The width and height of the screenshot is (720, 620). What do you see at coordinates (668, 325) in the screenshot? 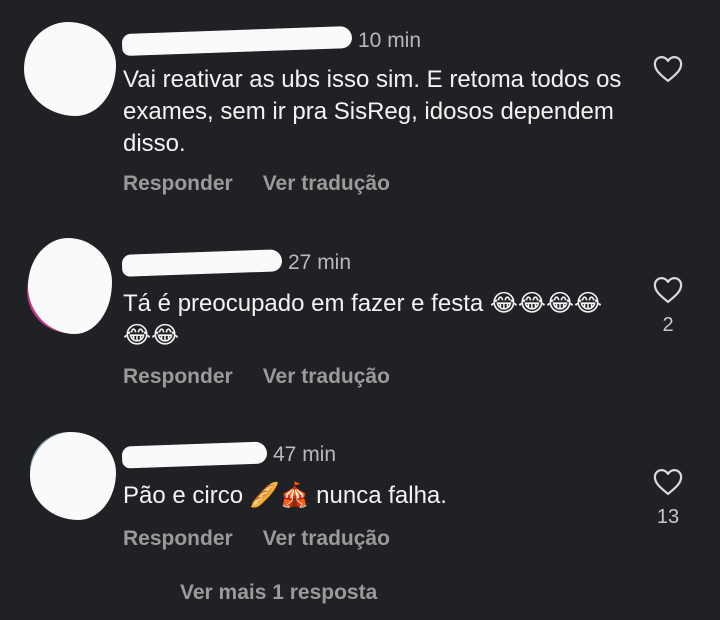
I see `like-count: 2` at bounding box center [668, 325].